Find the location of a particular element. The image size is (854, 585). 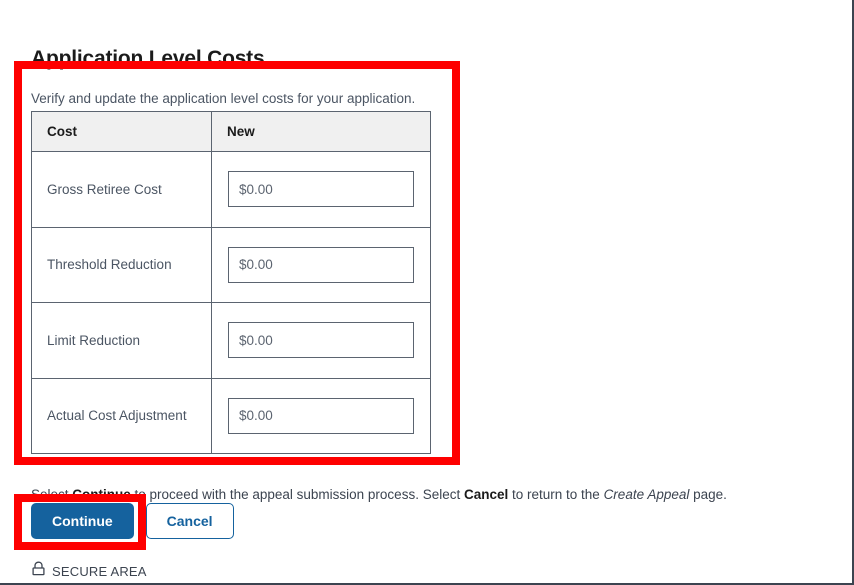

table-header-row: Cost New is located at coordinates (231, 131).